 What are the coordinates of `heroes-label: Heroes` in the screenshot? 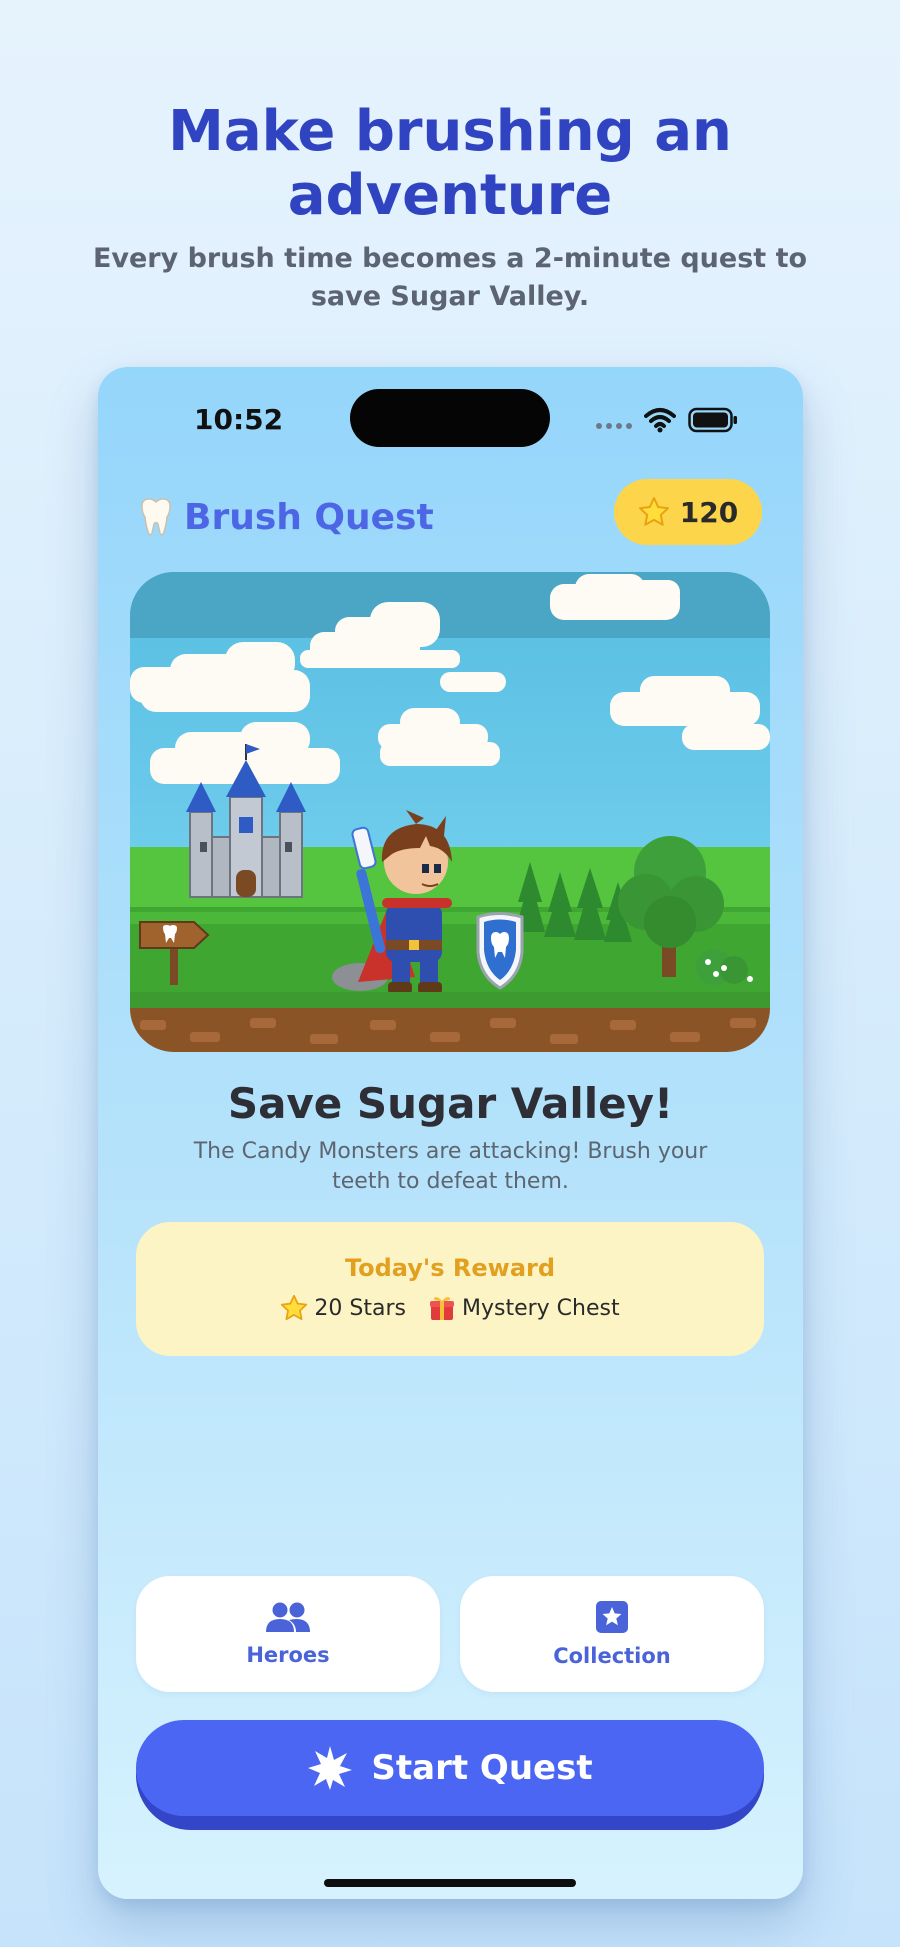 It's located at (288, 1655).